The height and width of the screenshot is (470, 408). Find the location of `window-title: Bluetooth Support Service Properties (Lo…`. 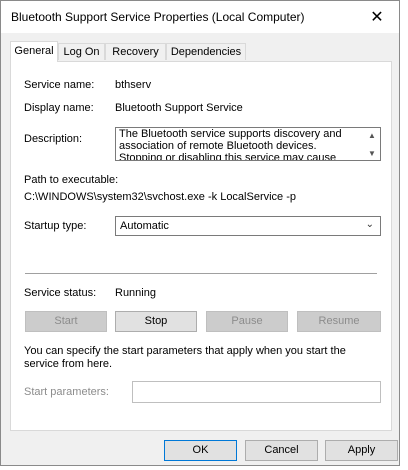

window-title: Bluetooth Support Service Properties (Lo… is located at coordinates (158, 17).